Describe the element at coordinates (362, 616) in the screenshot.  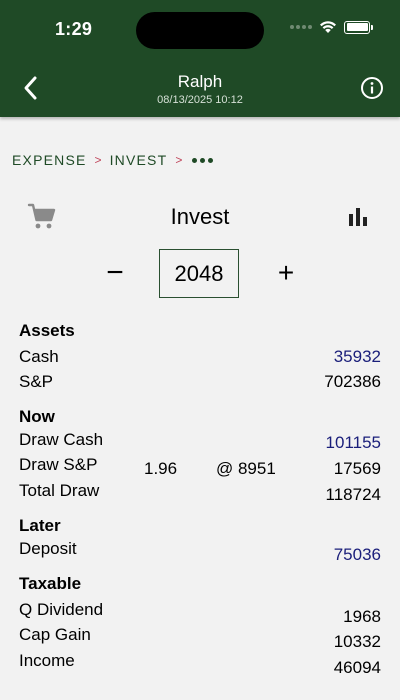
I see `q-dividend-value: 1968` at that location.